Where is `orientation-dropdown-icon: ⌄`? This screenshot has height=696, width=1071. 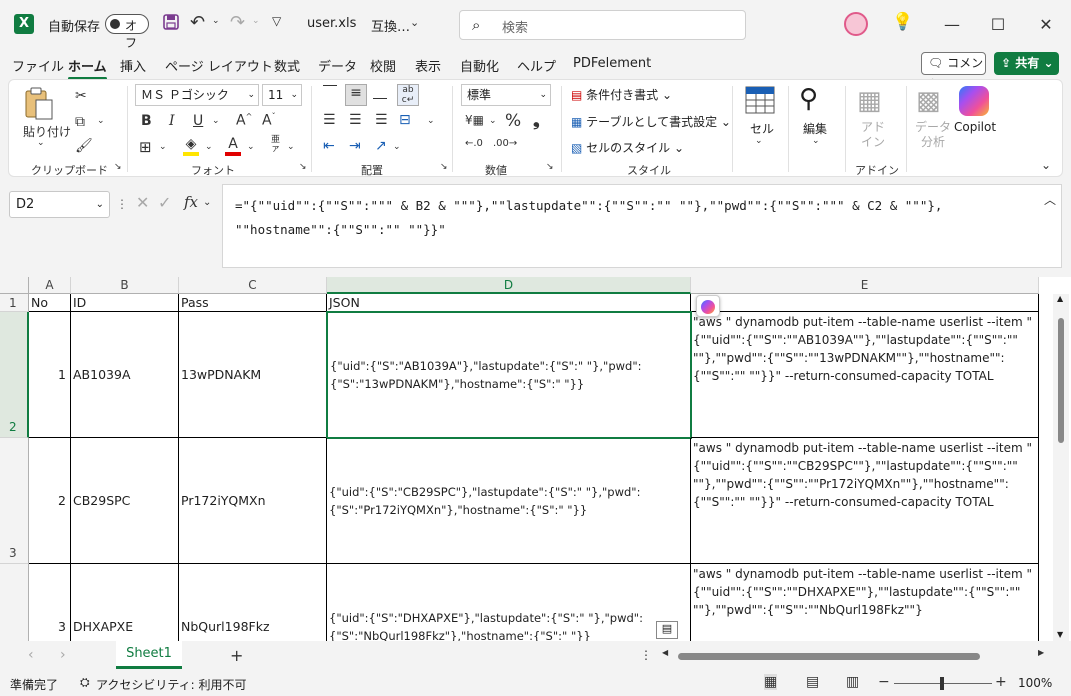
orientation-dropdown-icon: ⌄ is located at coordinates (397, 147).